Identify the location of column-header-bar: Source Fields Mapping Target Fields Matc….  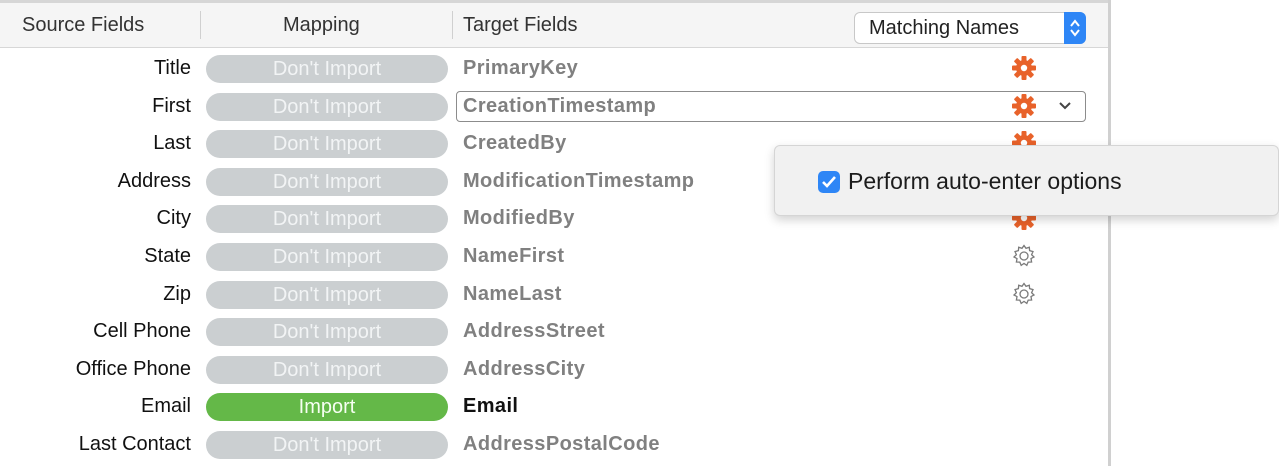
(554, 25).